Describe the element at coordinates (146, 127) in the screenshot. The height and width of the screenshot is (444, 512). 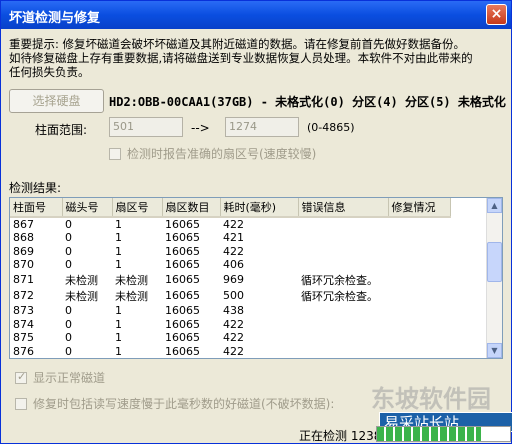
I see `range-start-field: 501` at that location.